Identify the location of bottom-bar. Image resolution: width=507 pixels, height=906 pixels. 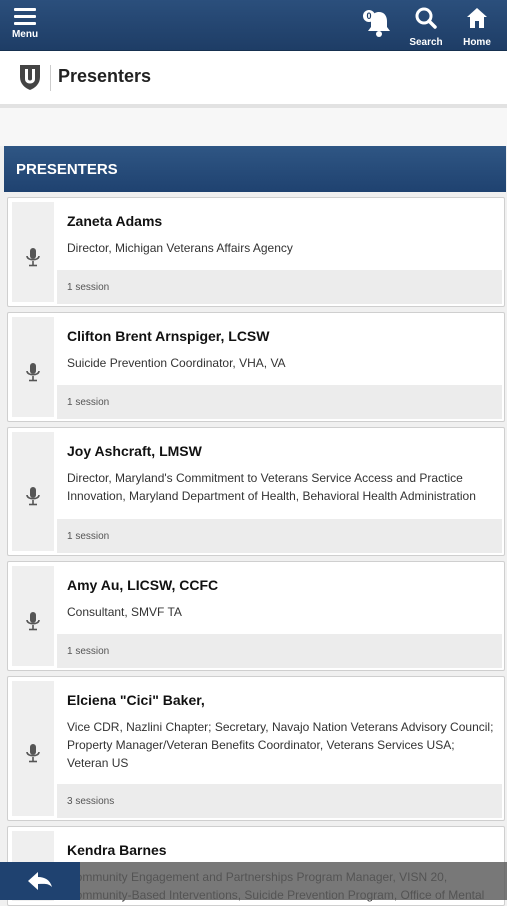
(253, 881).